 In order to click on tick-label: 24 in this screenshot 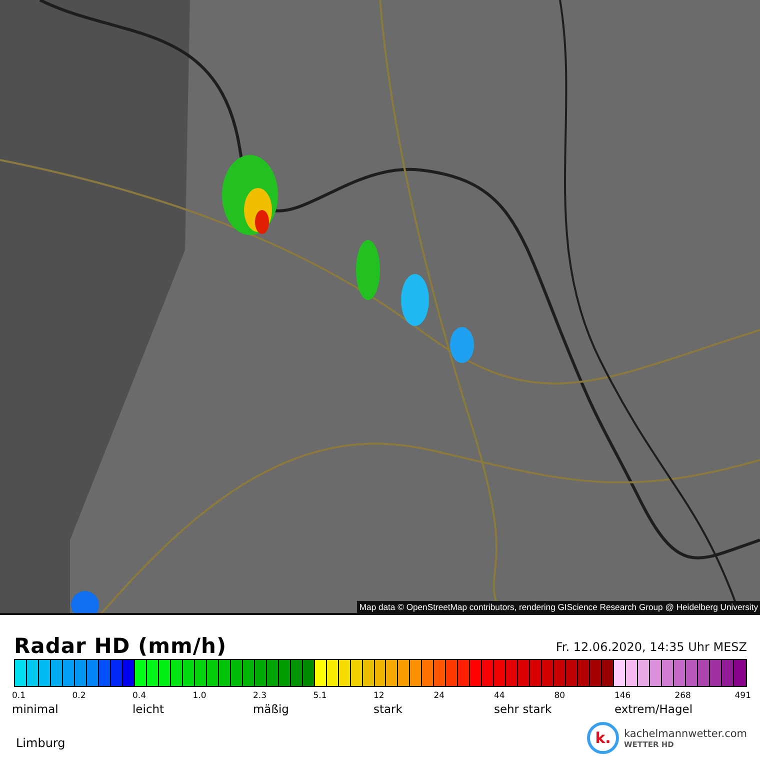, I will do `click(440, 696)`.